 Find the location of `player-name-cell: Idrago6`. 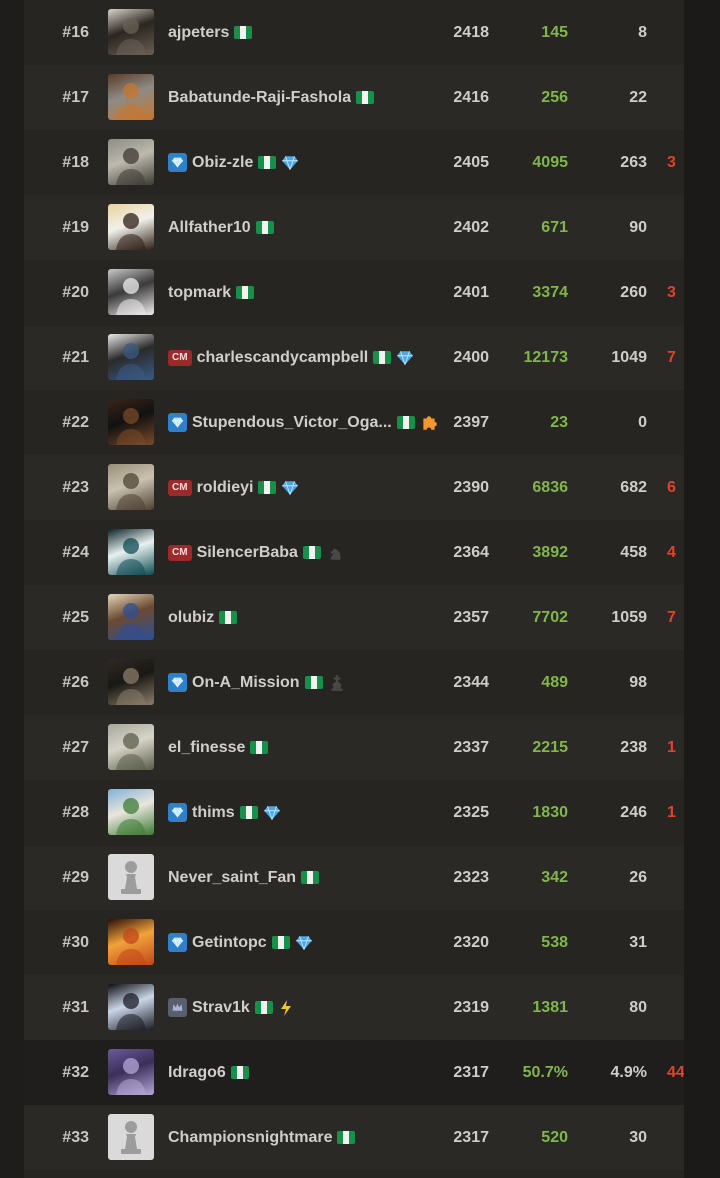

player-name-cell: Idrago6 is located at coordinates (208, 1072).